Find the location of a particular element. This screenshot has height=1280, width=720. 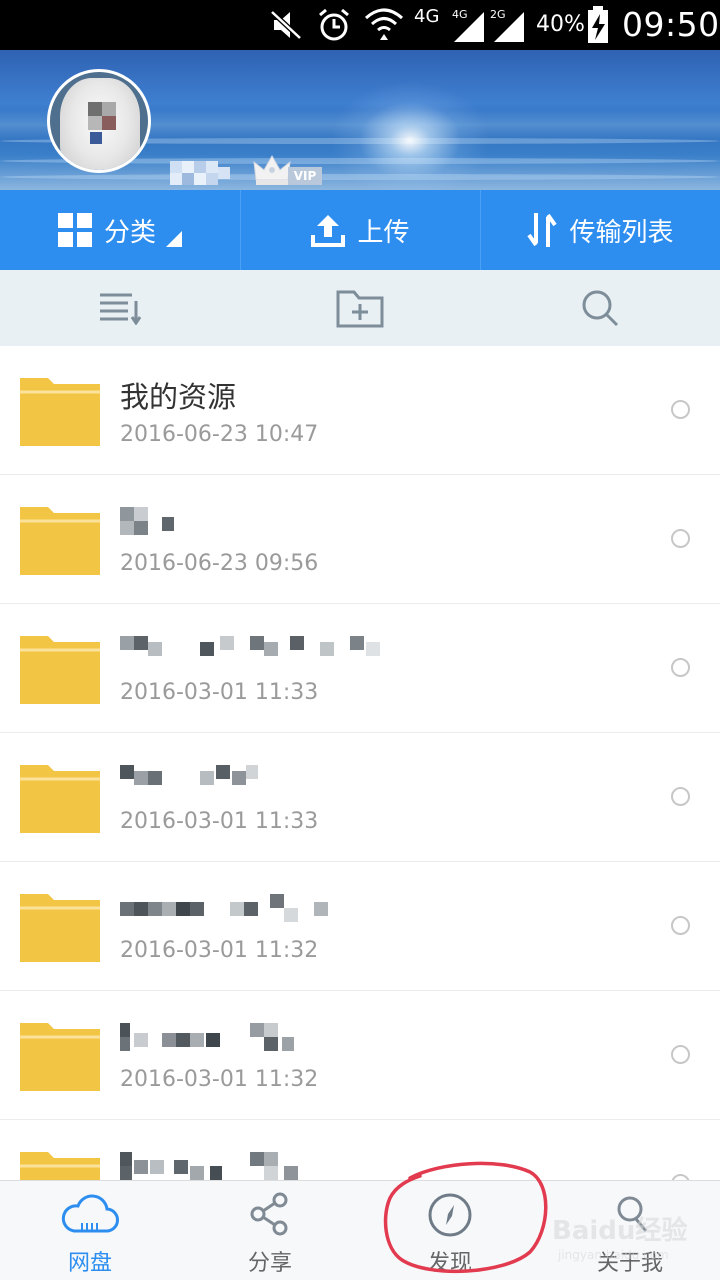

nav-label: 网盘 is located at coordinates (89, 1263).